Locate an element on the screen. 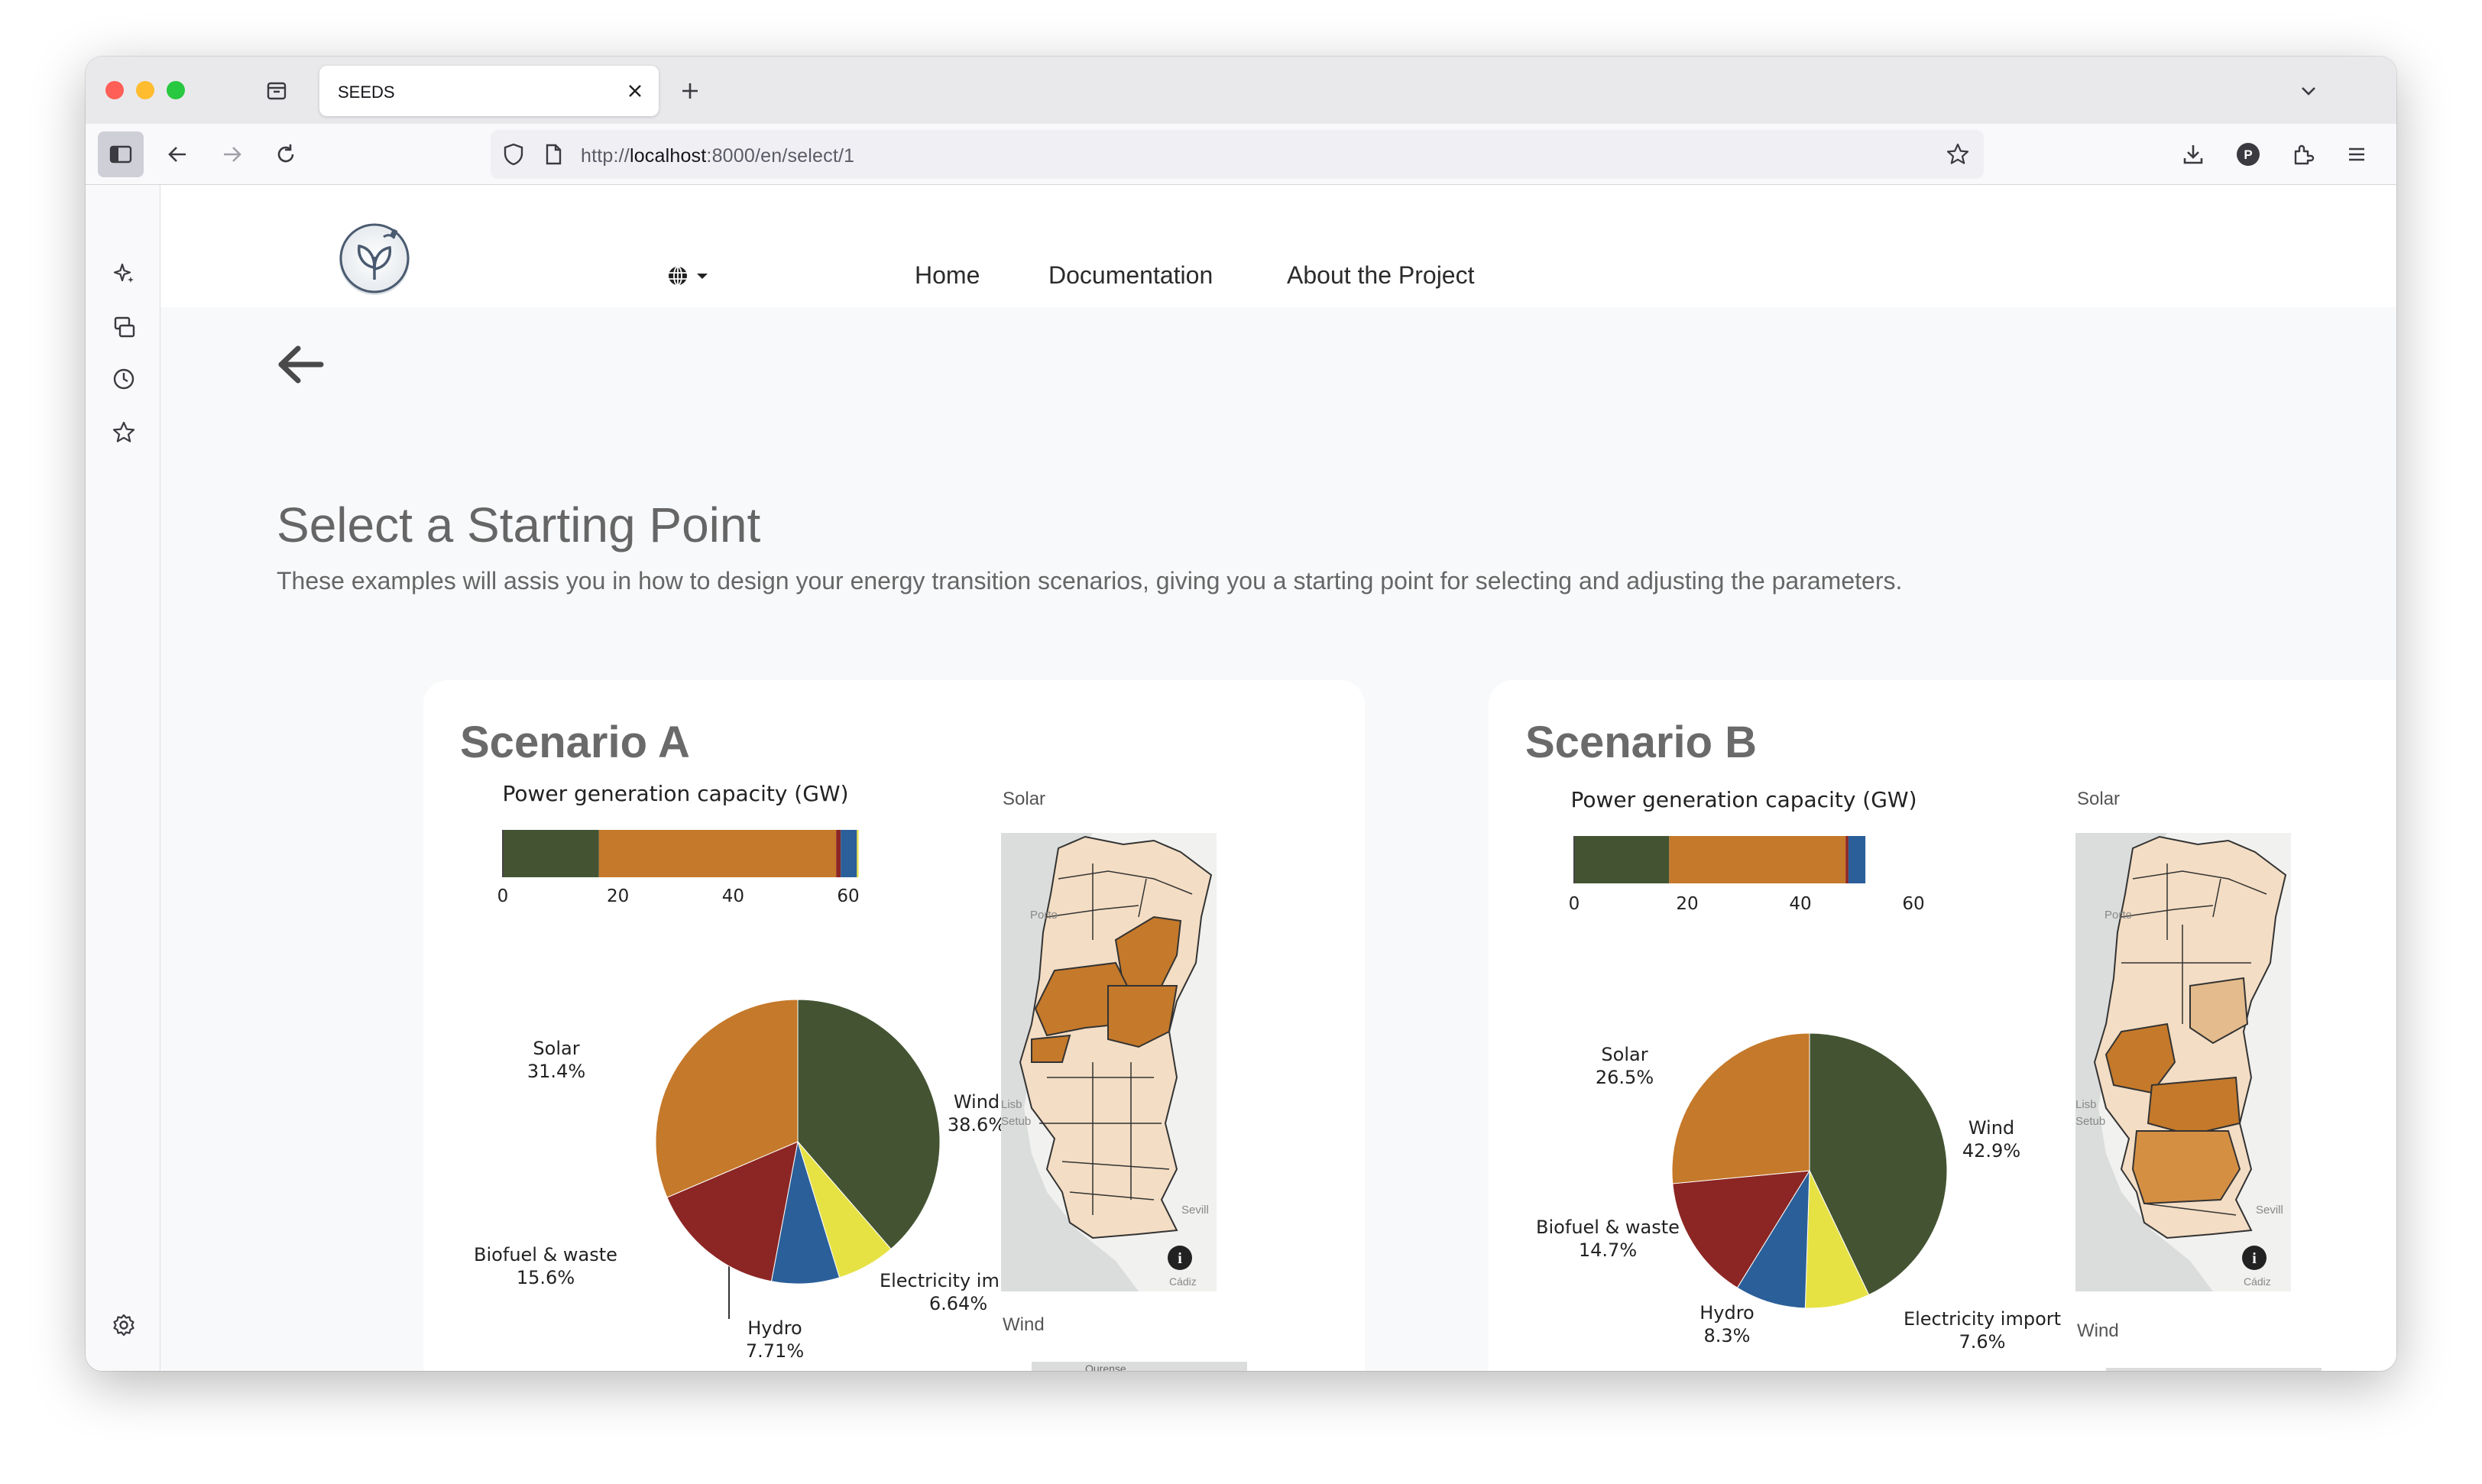  back-icon is located at coordinates (177, 155).